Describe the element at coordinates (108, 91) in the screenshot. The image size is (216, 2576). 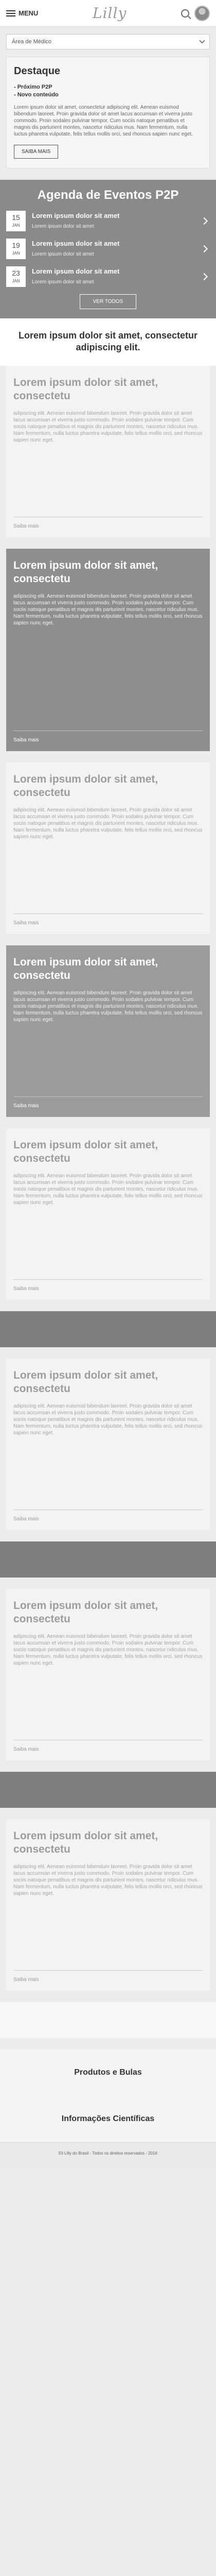
I see `destaque-bullets: - Próximo P2P - Novo conteúdo` at that location.